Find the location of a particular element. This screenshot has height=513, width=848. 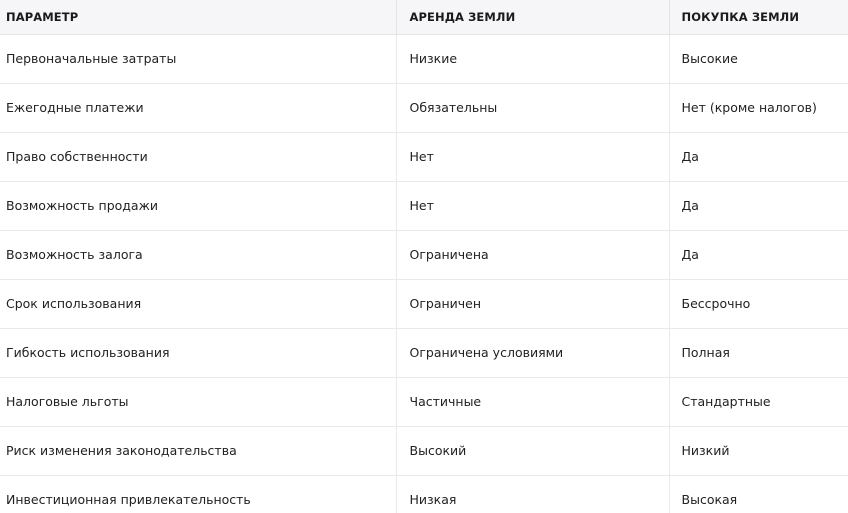

header-land-lease: АРЕНДА ЗЕМЛИ is located at coordinates (532, 17).